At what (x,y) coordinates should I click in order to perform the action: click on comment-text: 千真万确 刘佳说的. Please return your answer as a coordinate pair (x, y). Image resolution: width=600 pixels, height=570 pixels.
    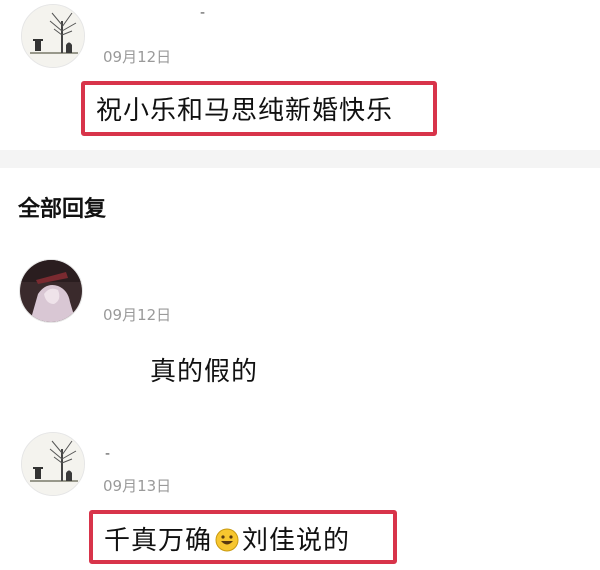
    Looking at the image, I should click on (227, 538).